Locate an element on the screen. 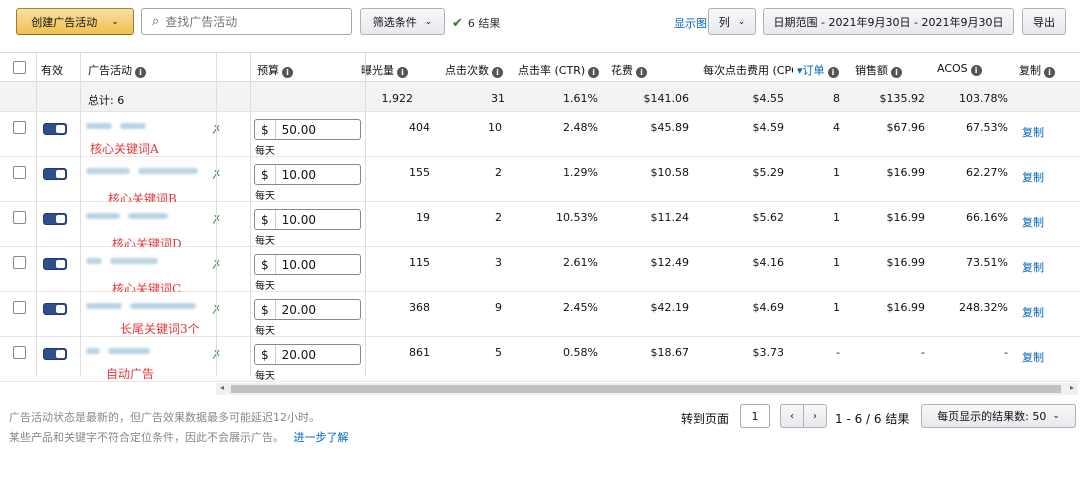 This screenshot has height=477, width=1080. budget-input: $ 50.00 is located at coordinates (307, 129).